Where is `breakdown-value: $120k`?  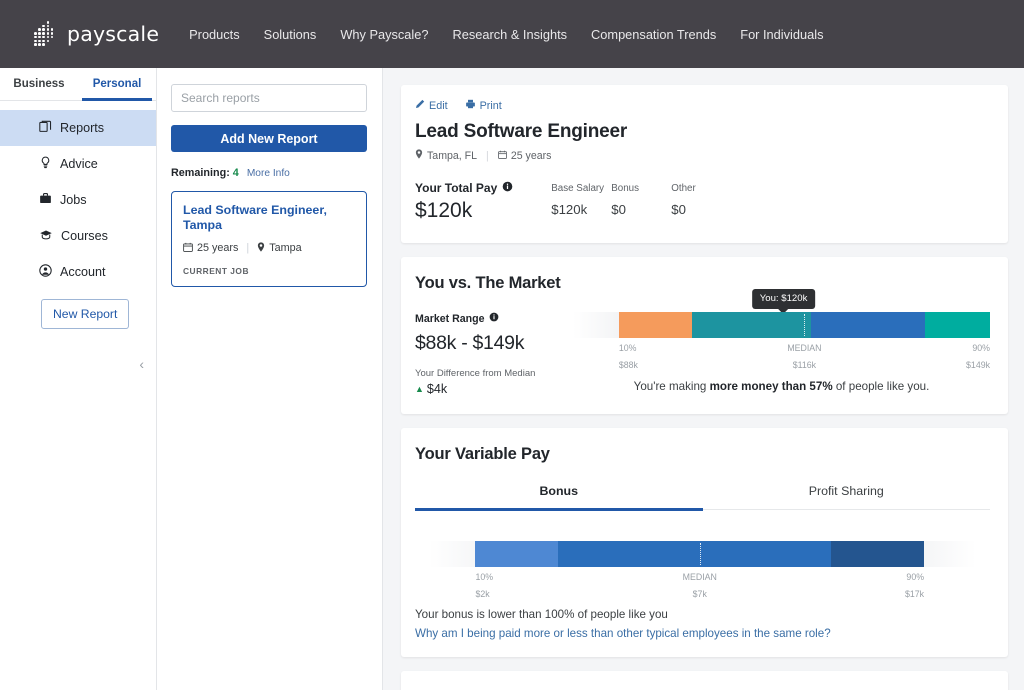 breakdown-value: $120k is located at coordinates (569, 209).